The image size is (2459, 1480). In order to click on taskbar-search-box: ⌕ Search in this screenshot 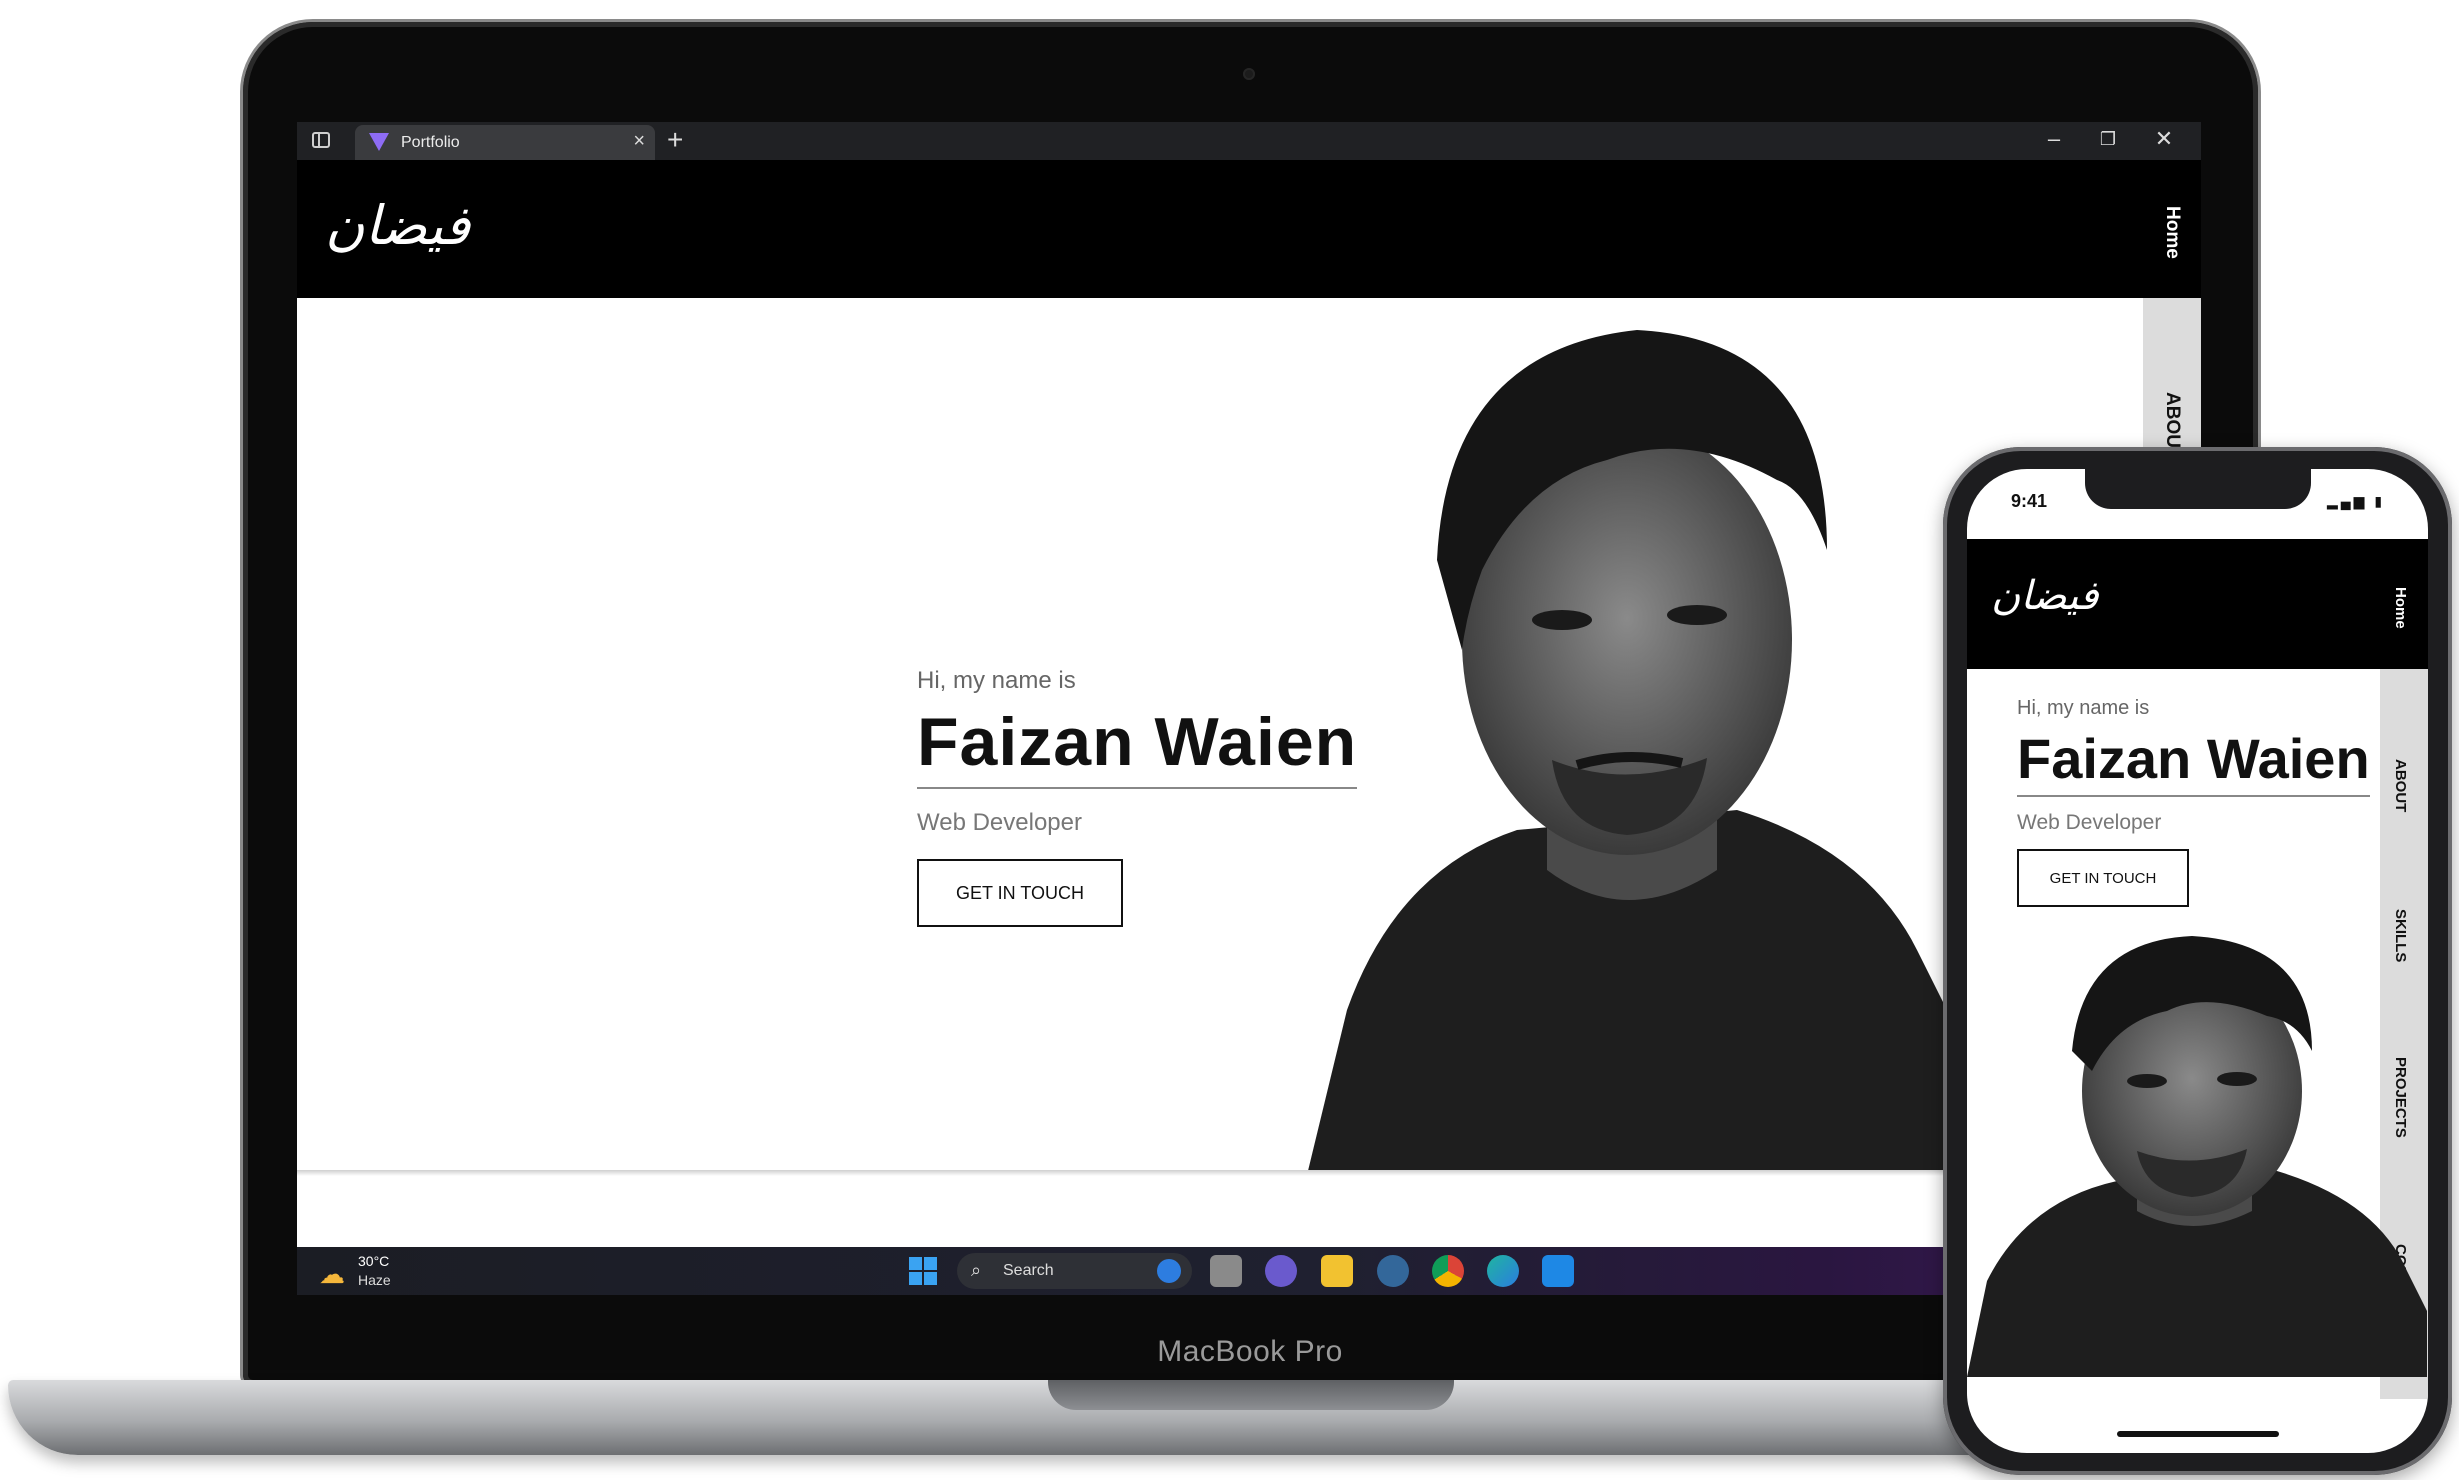, I will do `click(1074, 1271)`.